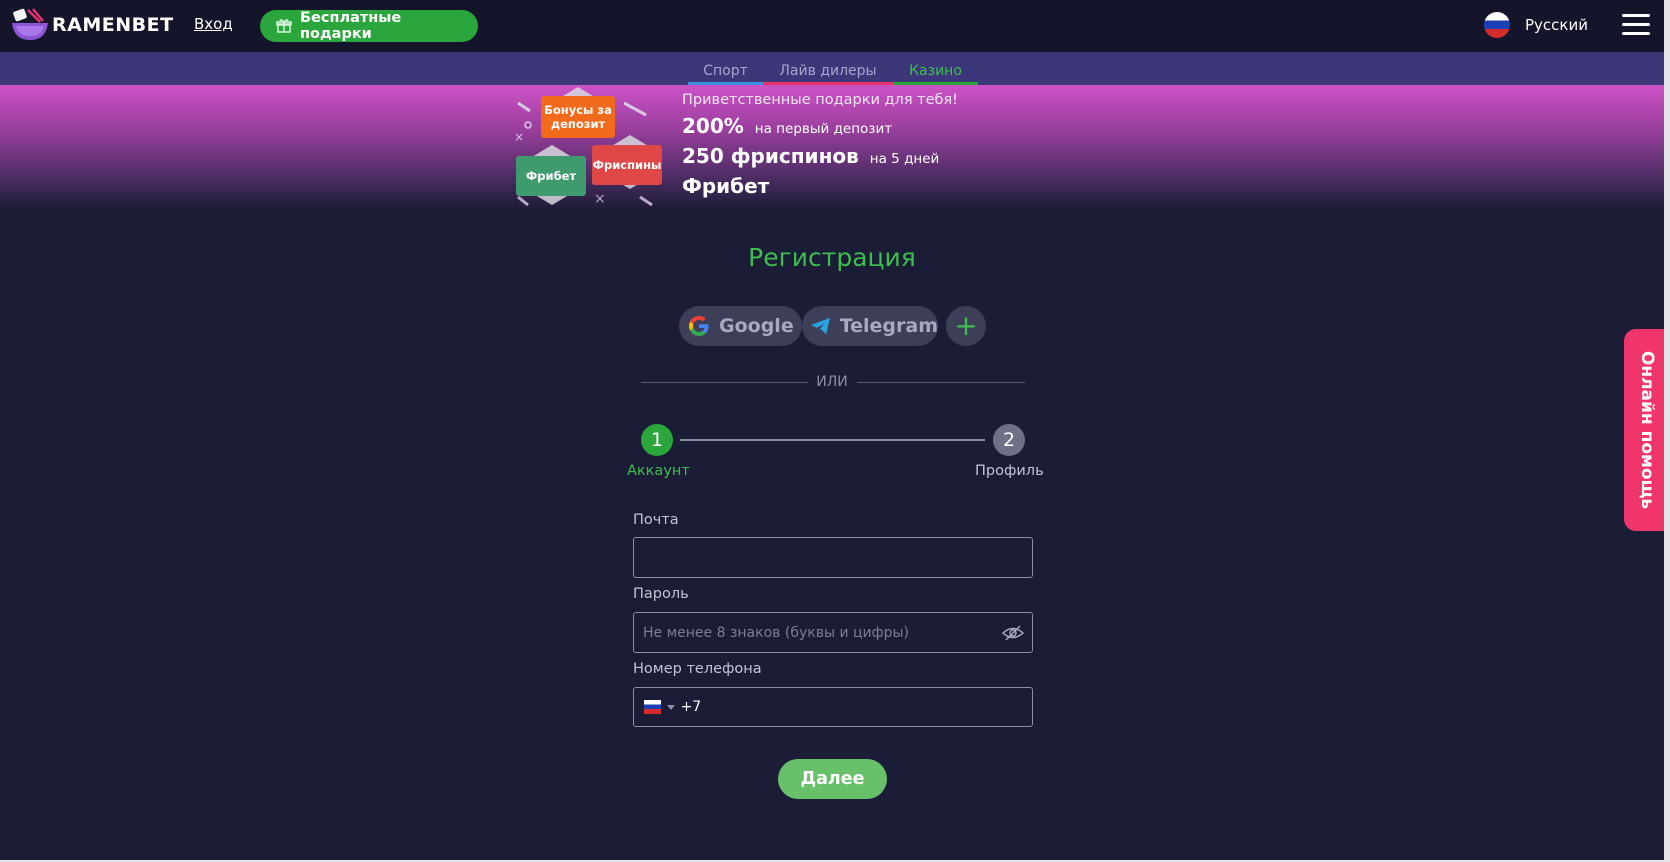  I want to click on ramenbet-logo: RAMENBET, so click(92, 25).